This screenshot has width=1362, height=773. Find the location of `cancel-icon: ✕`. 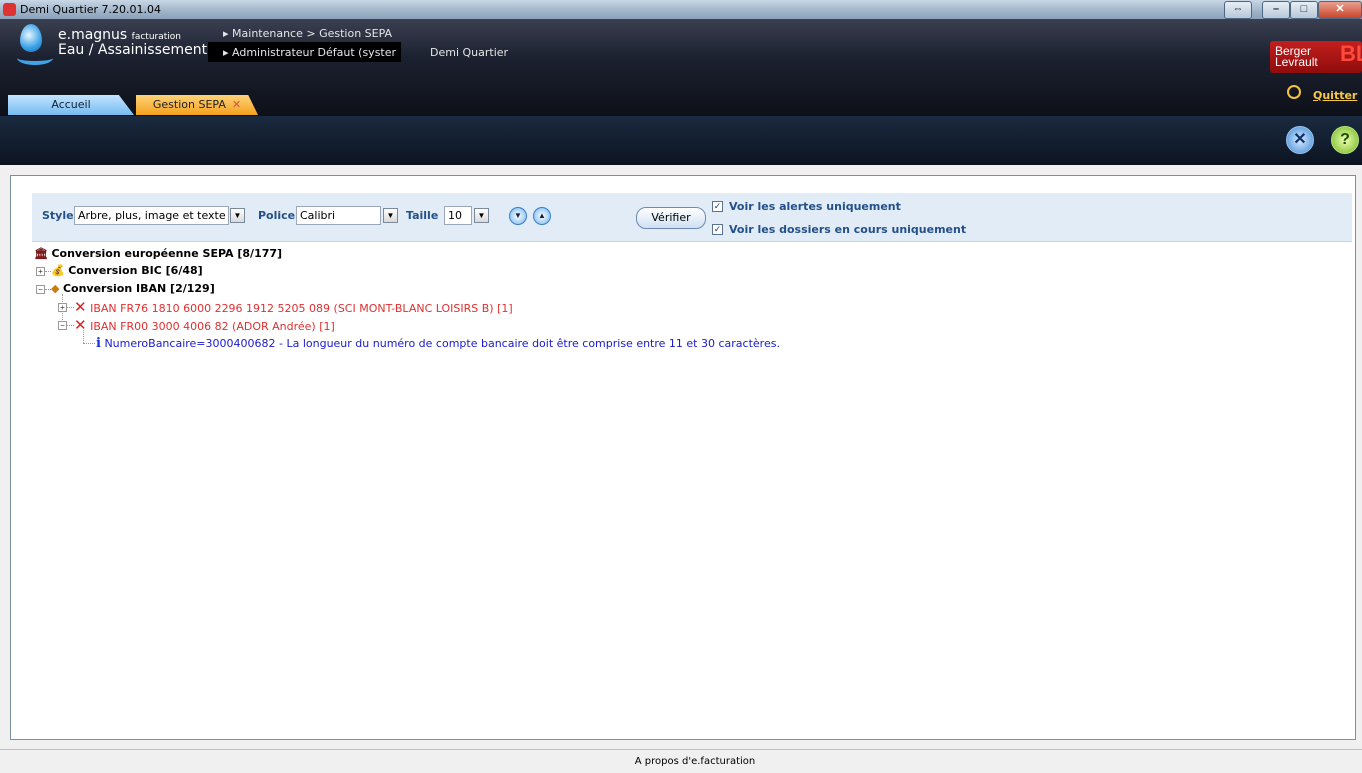

cancel-icon: ✕ is located at coordinates (1300, 140).